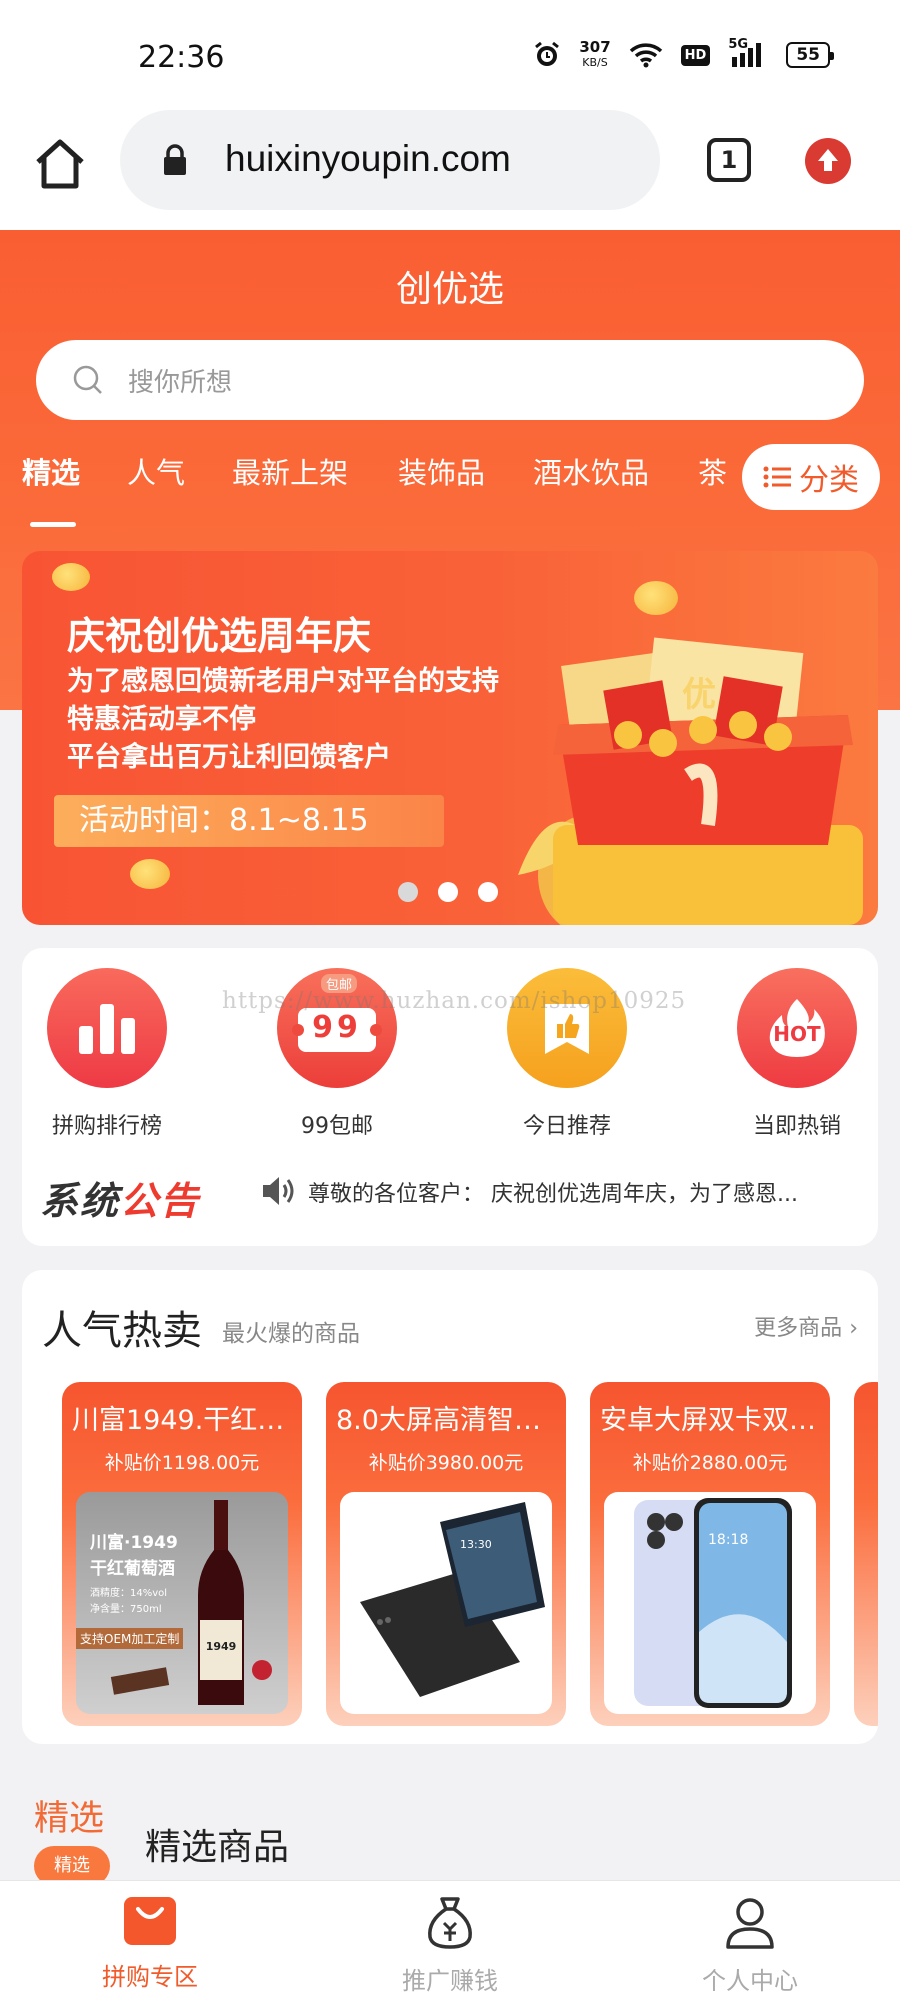 The image size is (900, 2000). I want to click on nav-profile: 个人中心, so click(750, 1945).